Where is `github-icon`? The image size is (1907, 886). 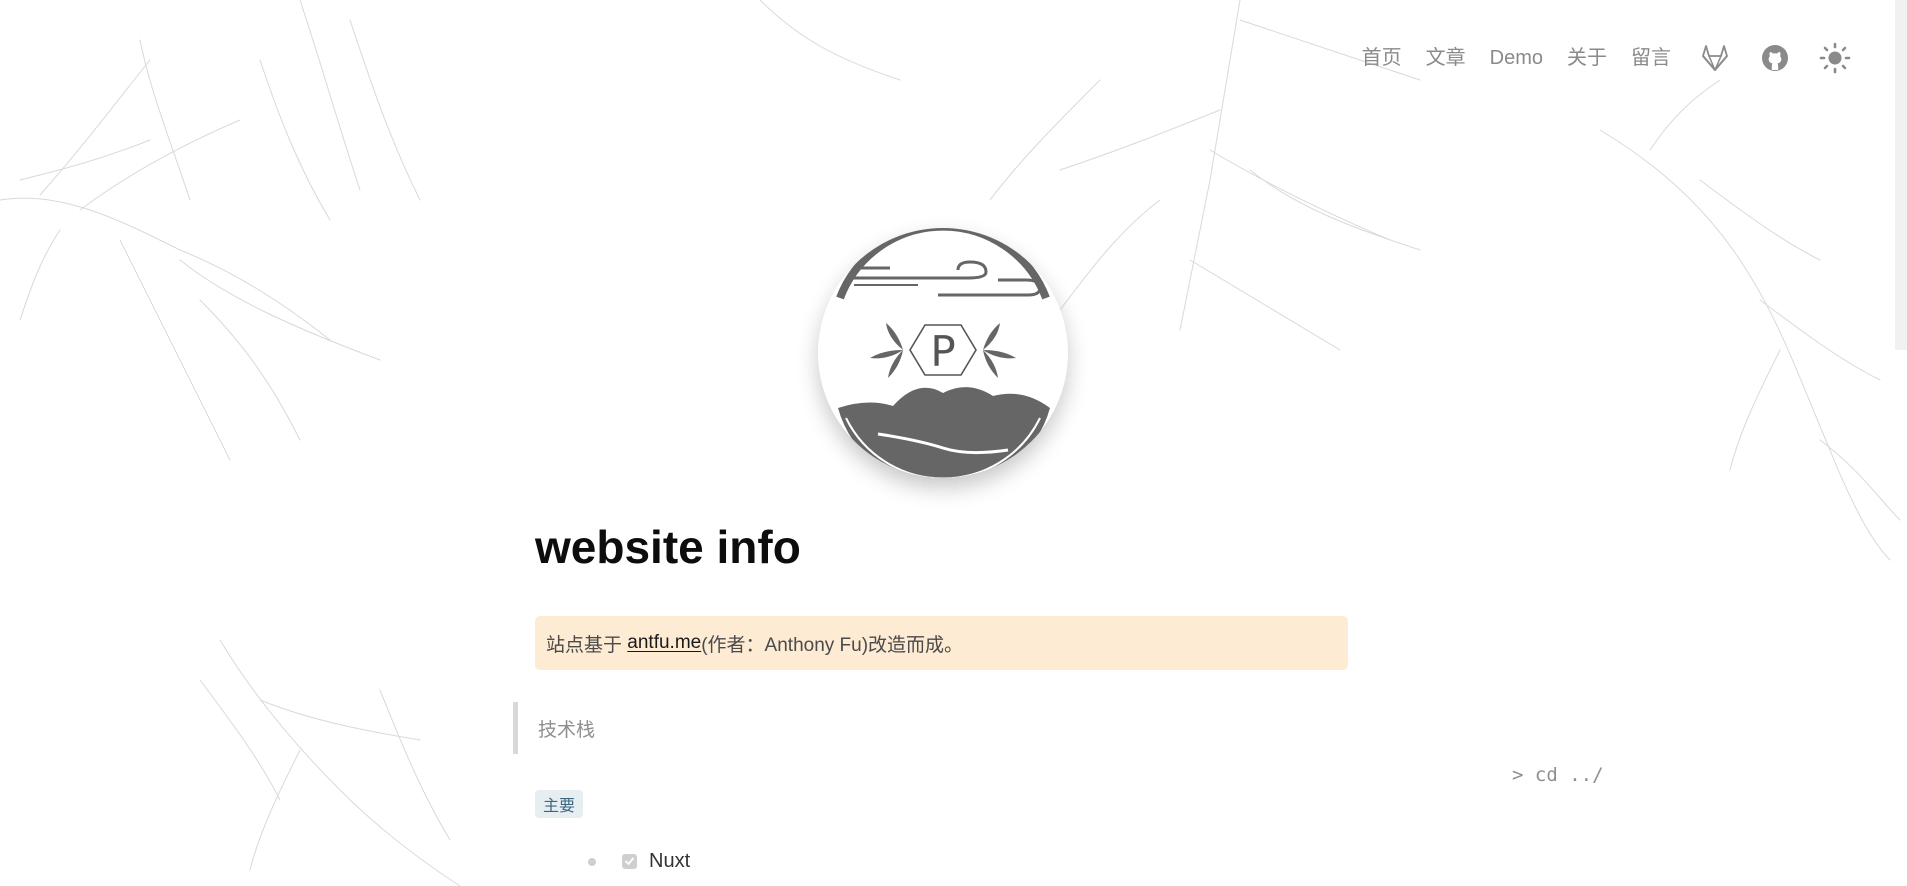
github-icon is located at coordinates (1775, 58).